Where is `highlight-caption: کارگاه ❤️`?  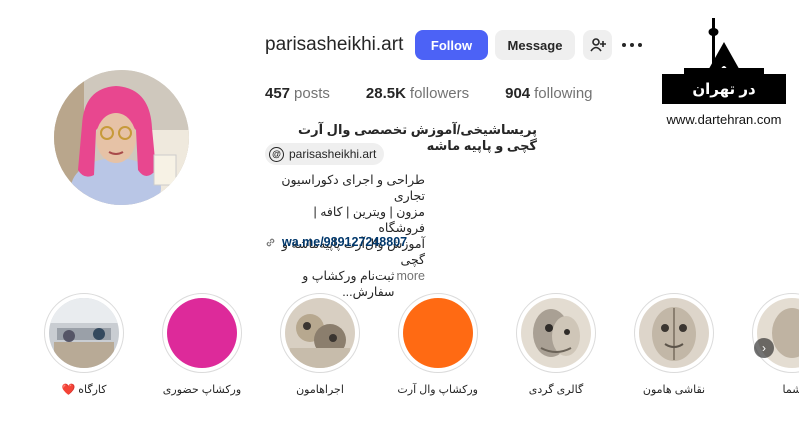 highlight-caption: کارگاه ❤️ is located at coordinates (84, 390).